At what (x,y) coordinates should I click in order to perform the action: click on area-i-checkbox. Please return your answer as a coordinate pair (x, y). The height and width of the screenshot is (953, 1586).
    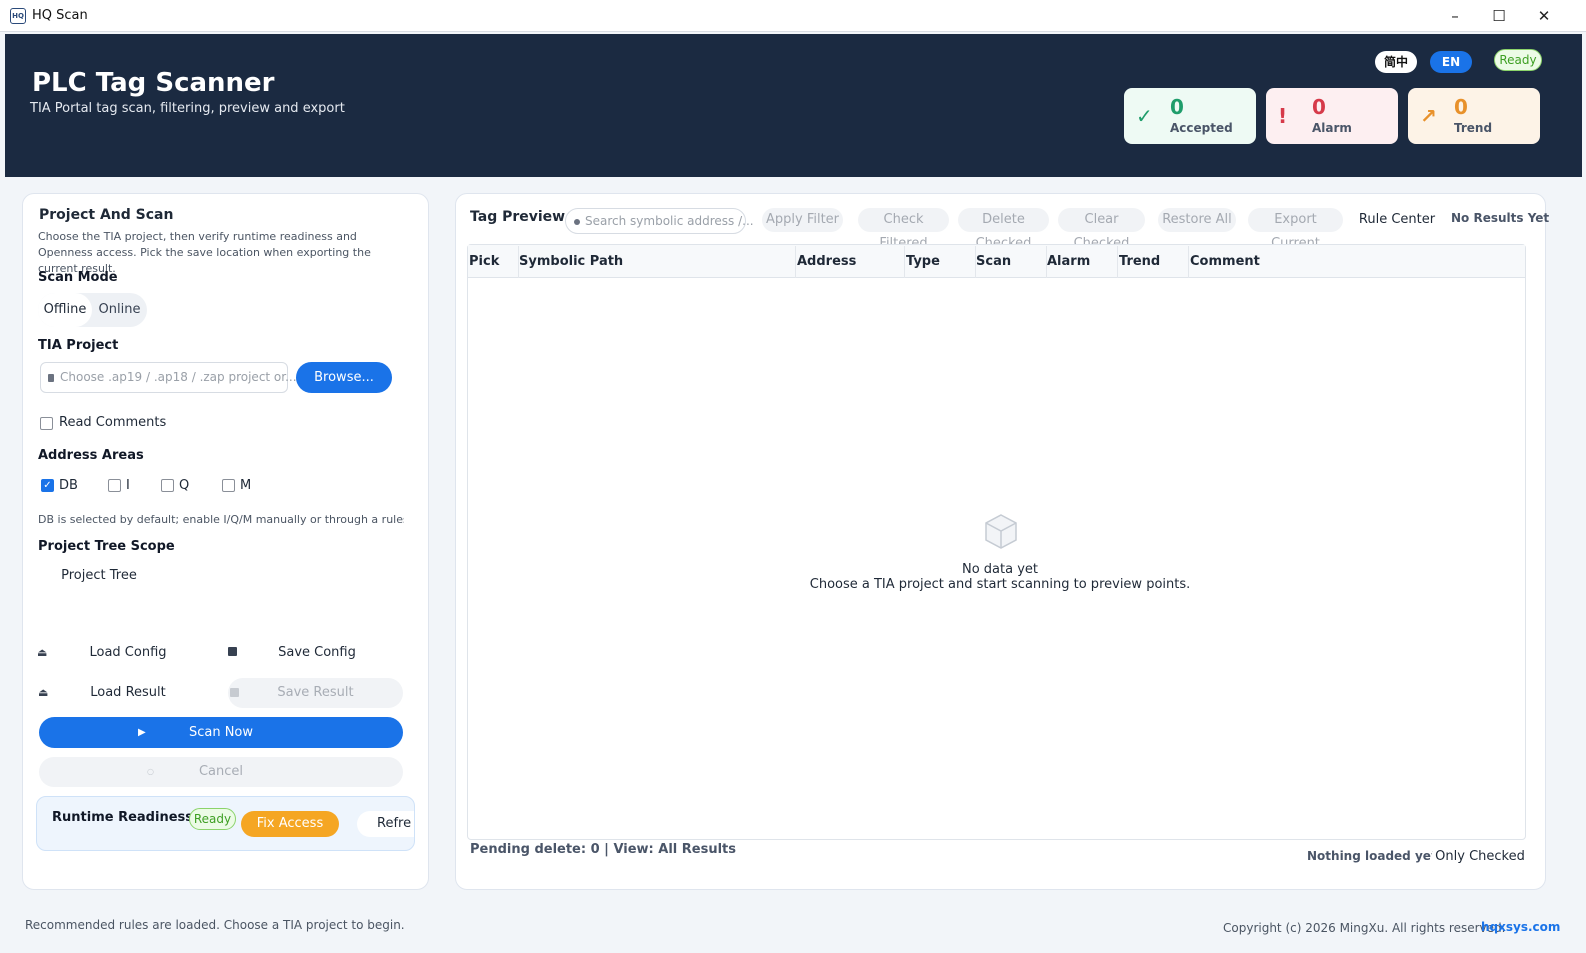
    Looking at the image, I should click on (114, 485).